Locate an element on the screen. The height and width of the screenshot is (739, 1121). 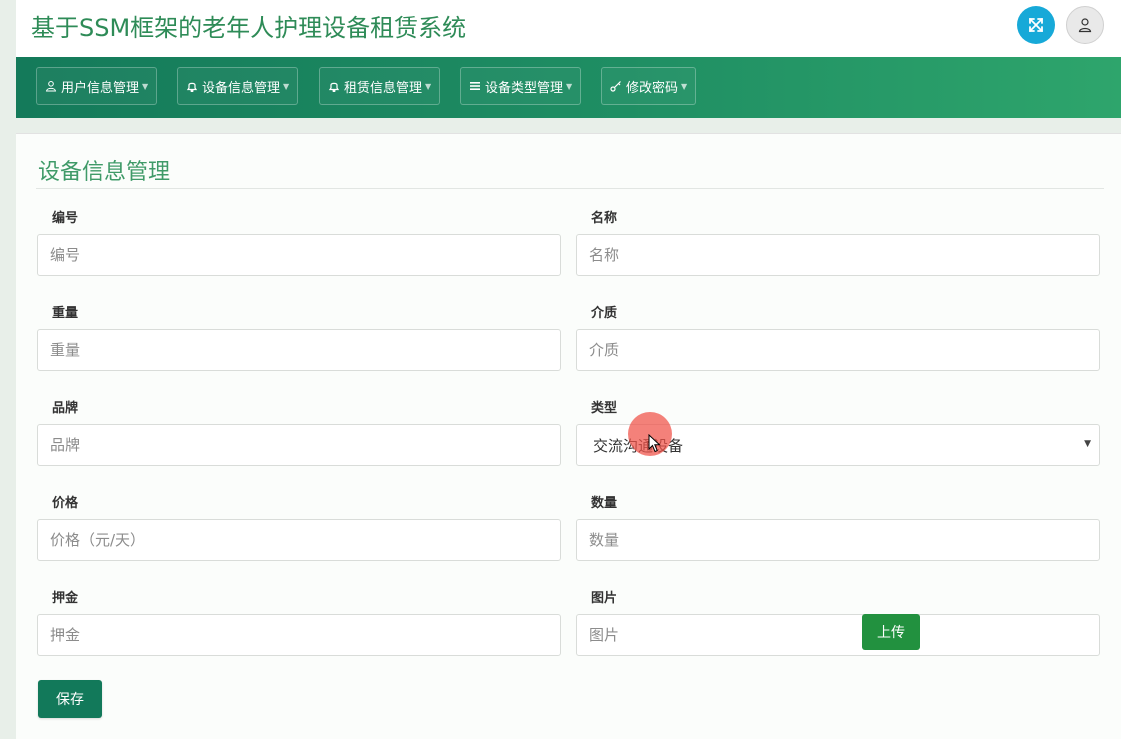
quantity-label: 数量 is located at coordinates (604, 503).